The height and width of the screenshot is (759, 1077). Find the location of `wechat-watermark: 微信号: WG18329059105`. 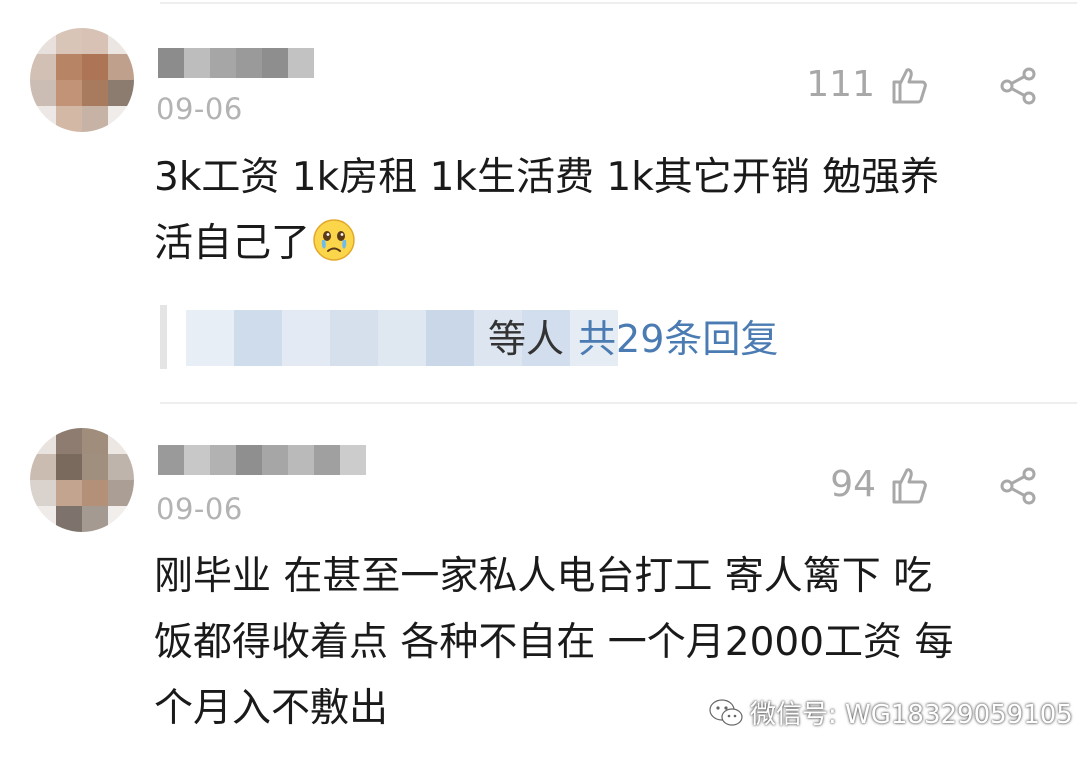

wechat-watermark: 微信号: WG18329059105 is located at coordinates (890, 712).